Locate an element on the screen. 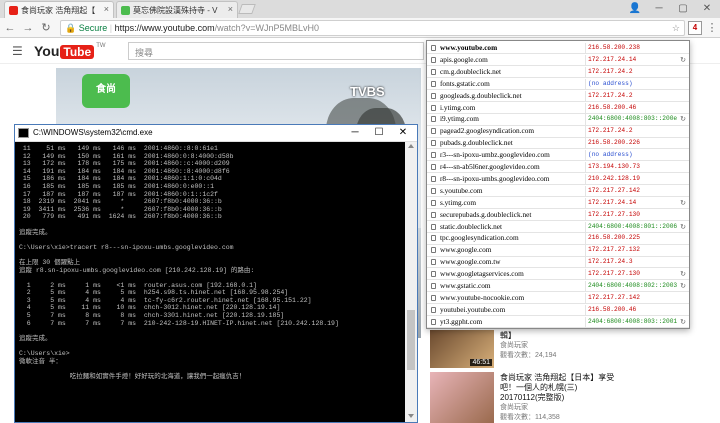 The height and width of the screenshot is (423, 720). youtube-logo: You Tube TW is located at coordinates (70, 51).